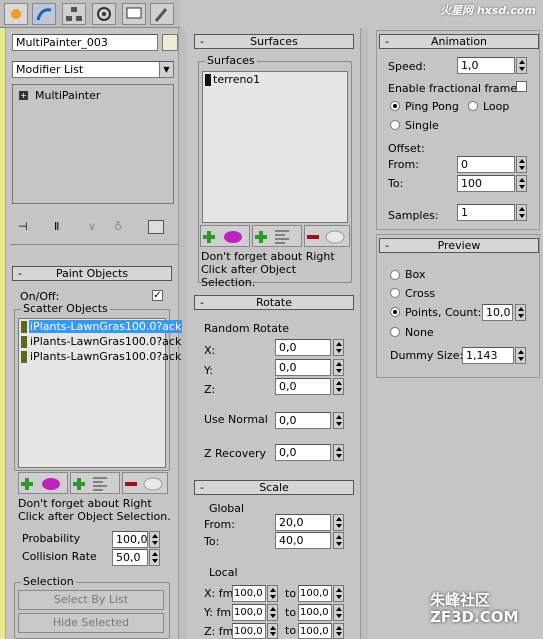  I want to click on rotate-x-spinner, so click(338, 347).